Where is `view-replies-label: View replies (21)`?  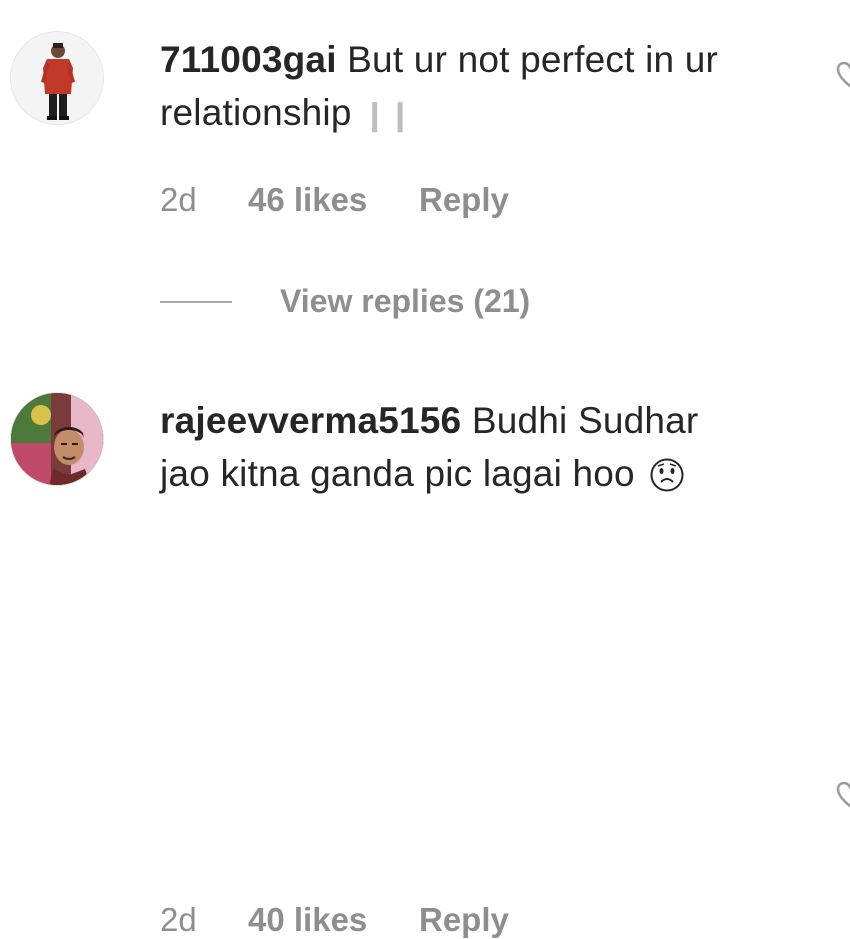 view-replies-label: View replies (21) is located at coordinates (405, 301).